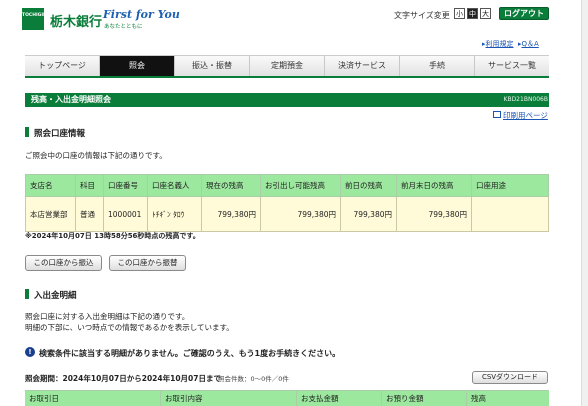  I want to click on transfer-from-account-button: この口座から振込, so click(63, 263).